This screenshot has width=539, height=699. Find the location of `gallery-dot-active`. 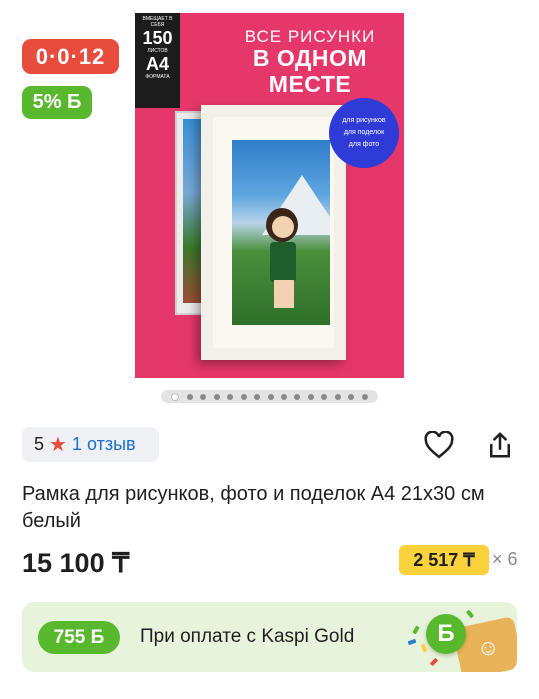

gallery-dot-active is located at coordinates (175, 396).